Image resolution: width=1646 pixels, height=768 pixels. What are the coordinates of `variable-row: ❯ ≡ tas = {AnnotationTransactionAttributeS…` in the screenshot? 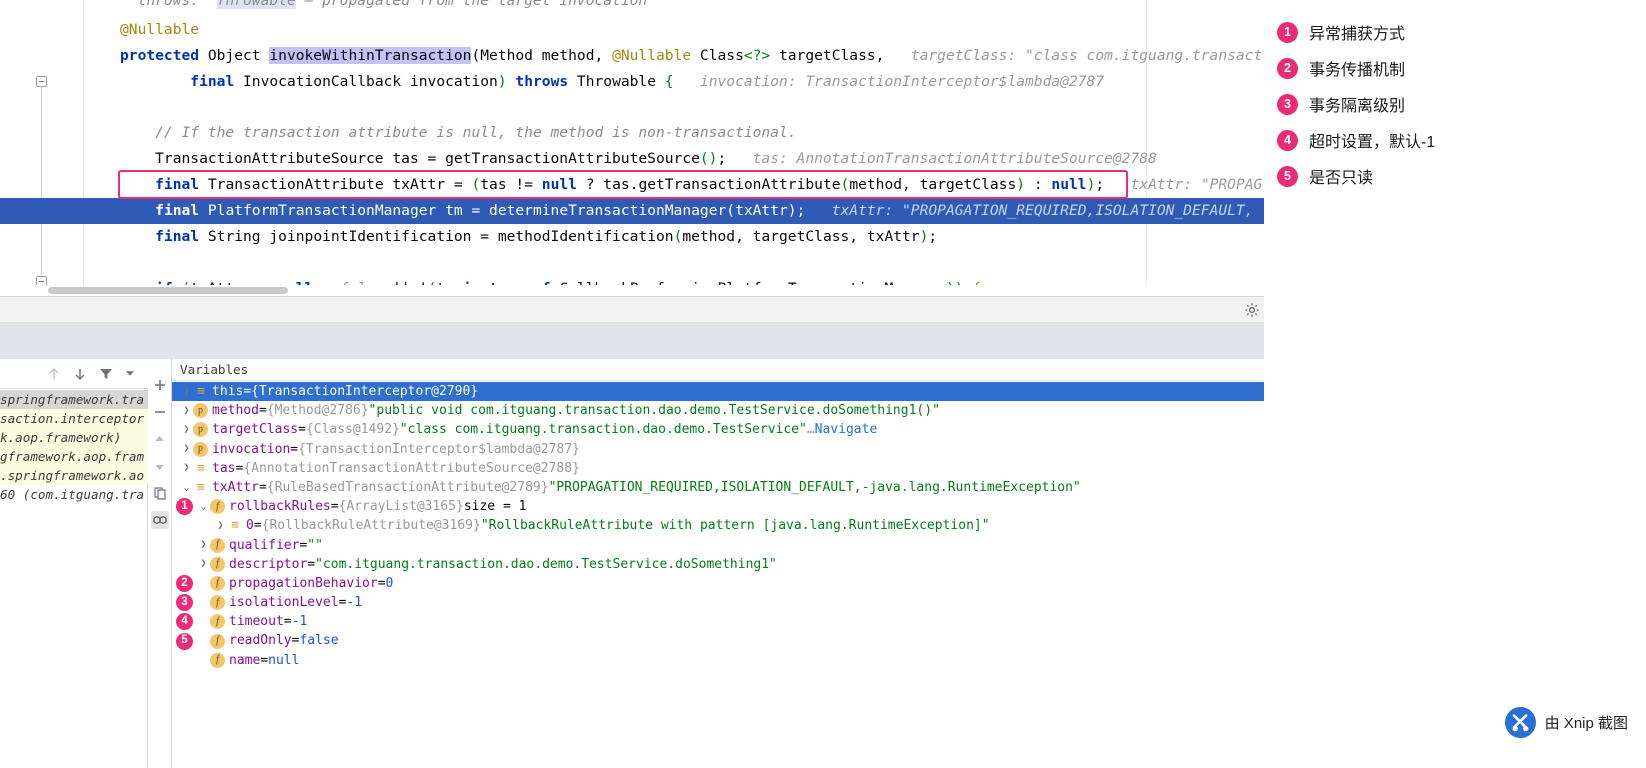 It's located at (718, 468).